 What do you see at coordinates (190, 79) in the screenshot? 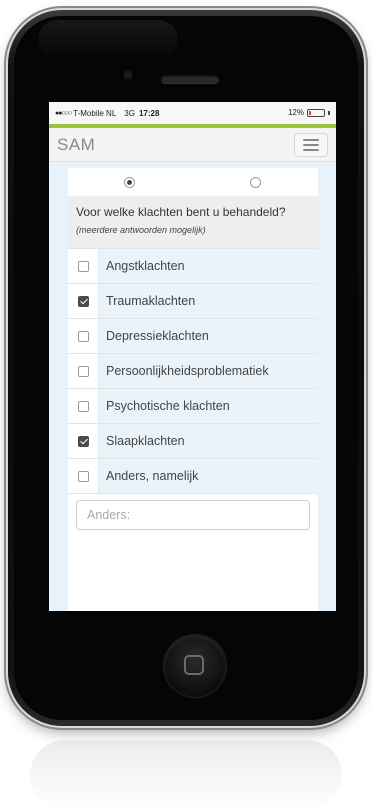
I see `earpiece-speaker` at bounding box center [190, 79].